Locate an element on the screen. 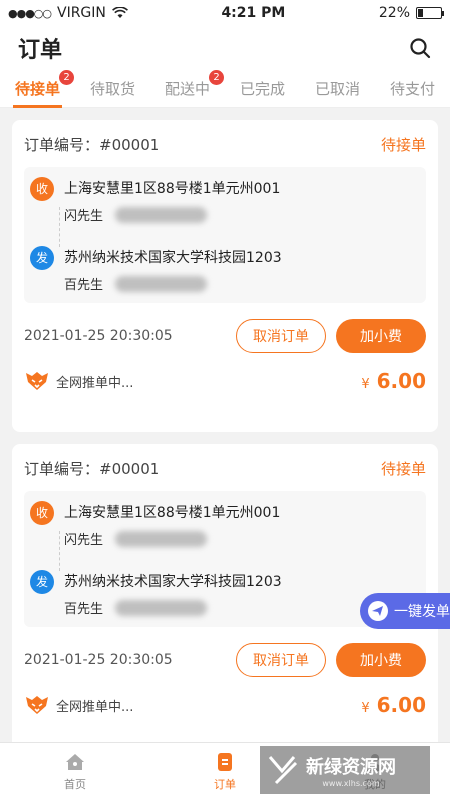 This screenshot has height=800, width=450. battery-icon is located at coordinates (430, 13).